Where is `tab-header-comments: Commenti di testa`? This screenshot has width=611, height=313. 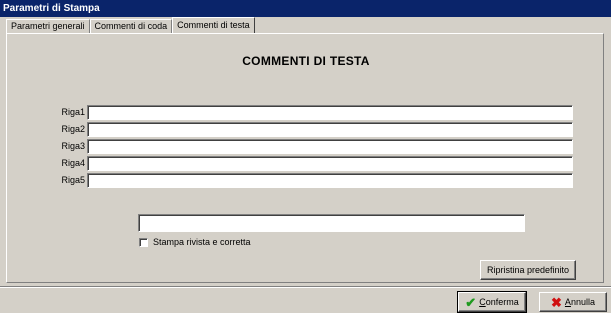 tab-header-comments: Commenti di testa is located at coordinates (213, 25).